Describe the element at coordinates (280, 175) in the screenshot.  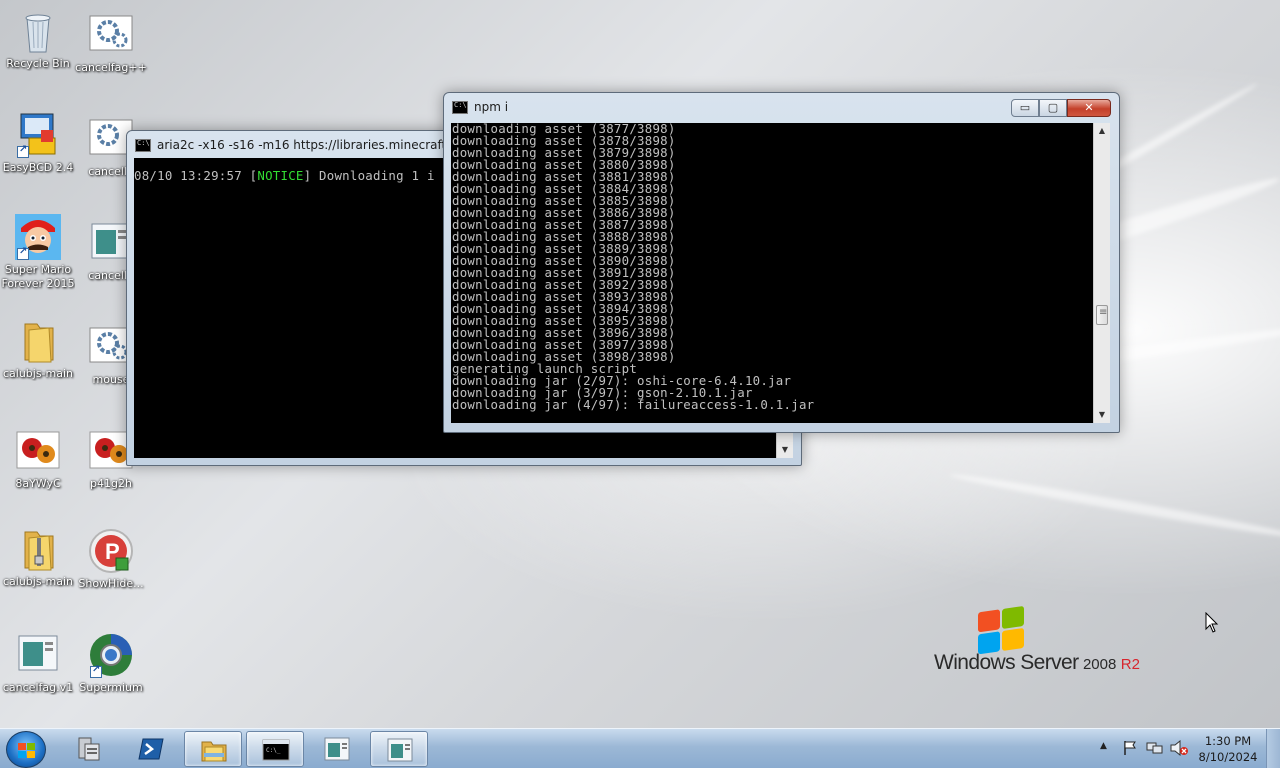
I see `notice-tag: NOTICE` at that location.